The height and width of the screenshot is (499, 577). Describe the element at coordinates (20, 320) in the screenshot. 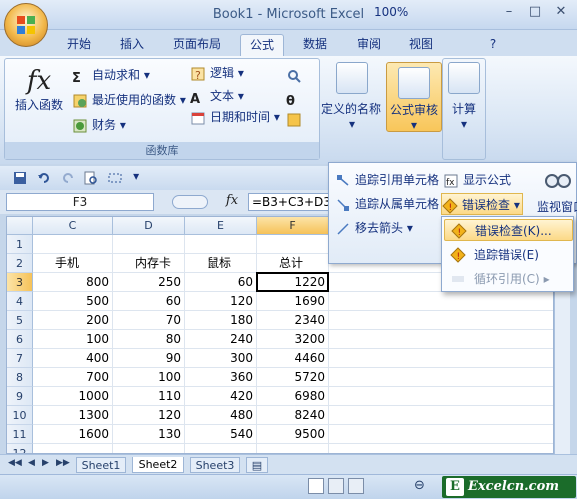

I see `row-header-5: 5` at that location.